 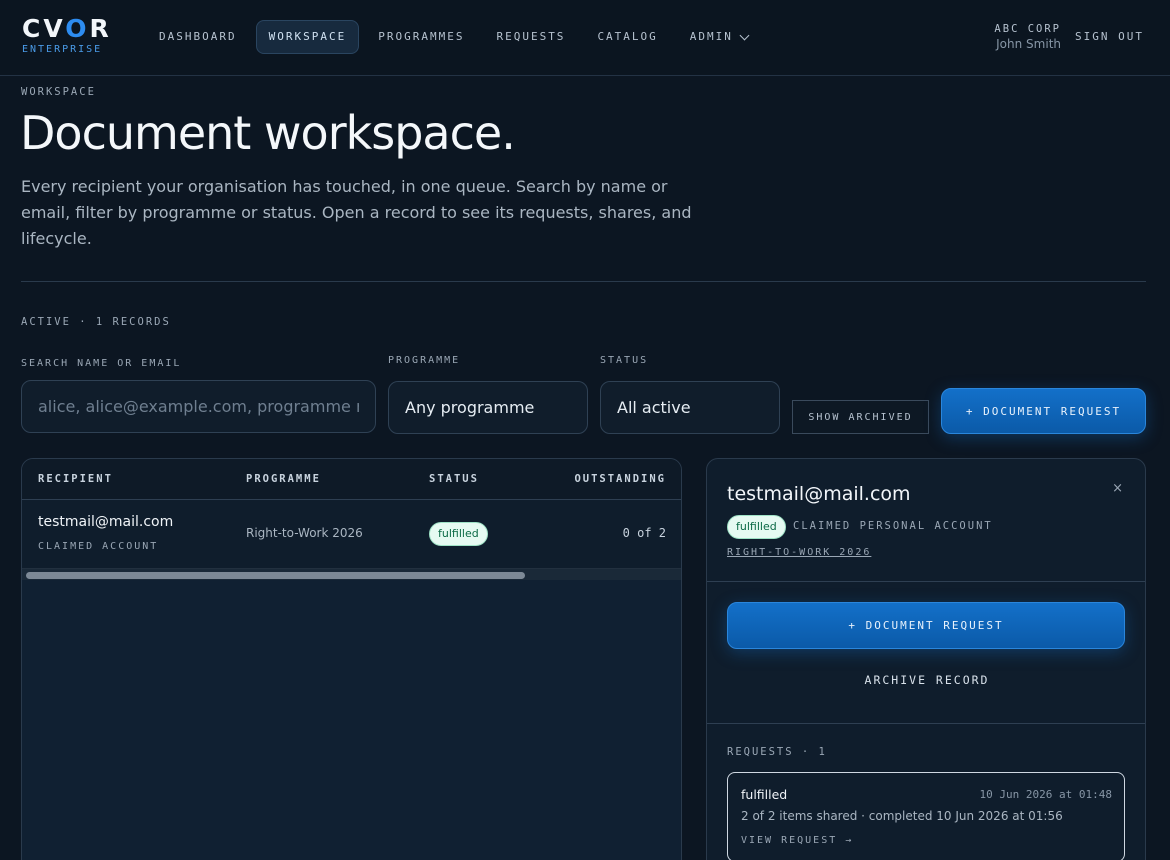 I want to click on page-eyebrow: WORKSPACE, so click(x=58, y=92).